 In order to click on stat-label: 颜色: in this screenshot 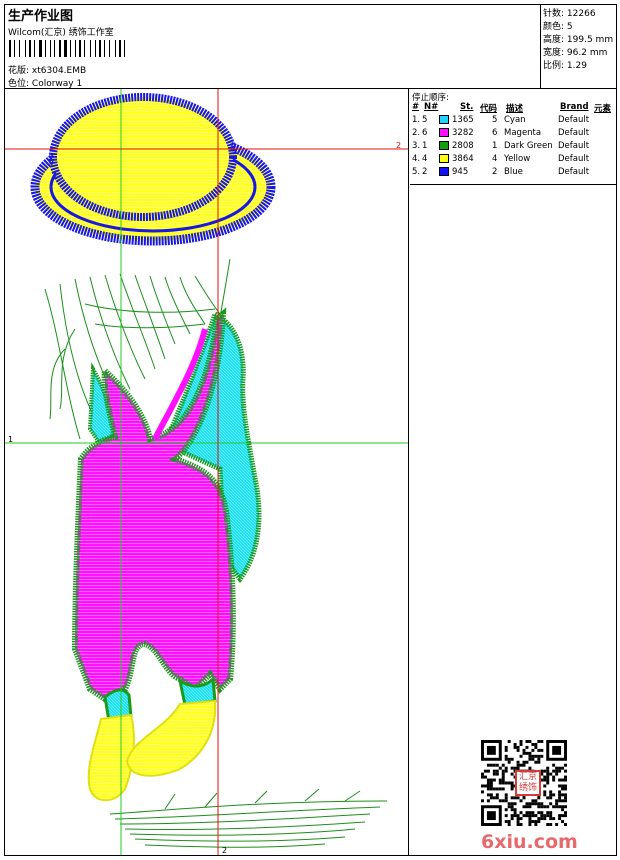, I will do `click(554, 27)`.